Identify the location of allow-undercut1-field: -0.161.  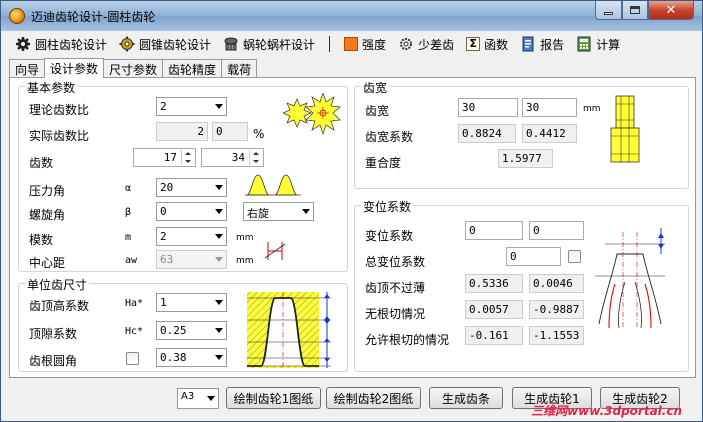
(494, 335).